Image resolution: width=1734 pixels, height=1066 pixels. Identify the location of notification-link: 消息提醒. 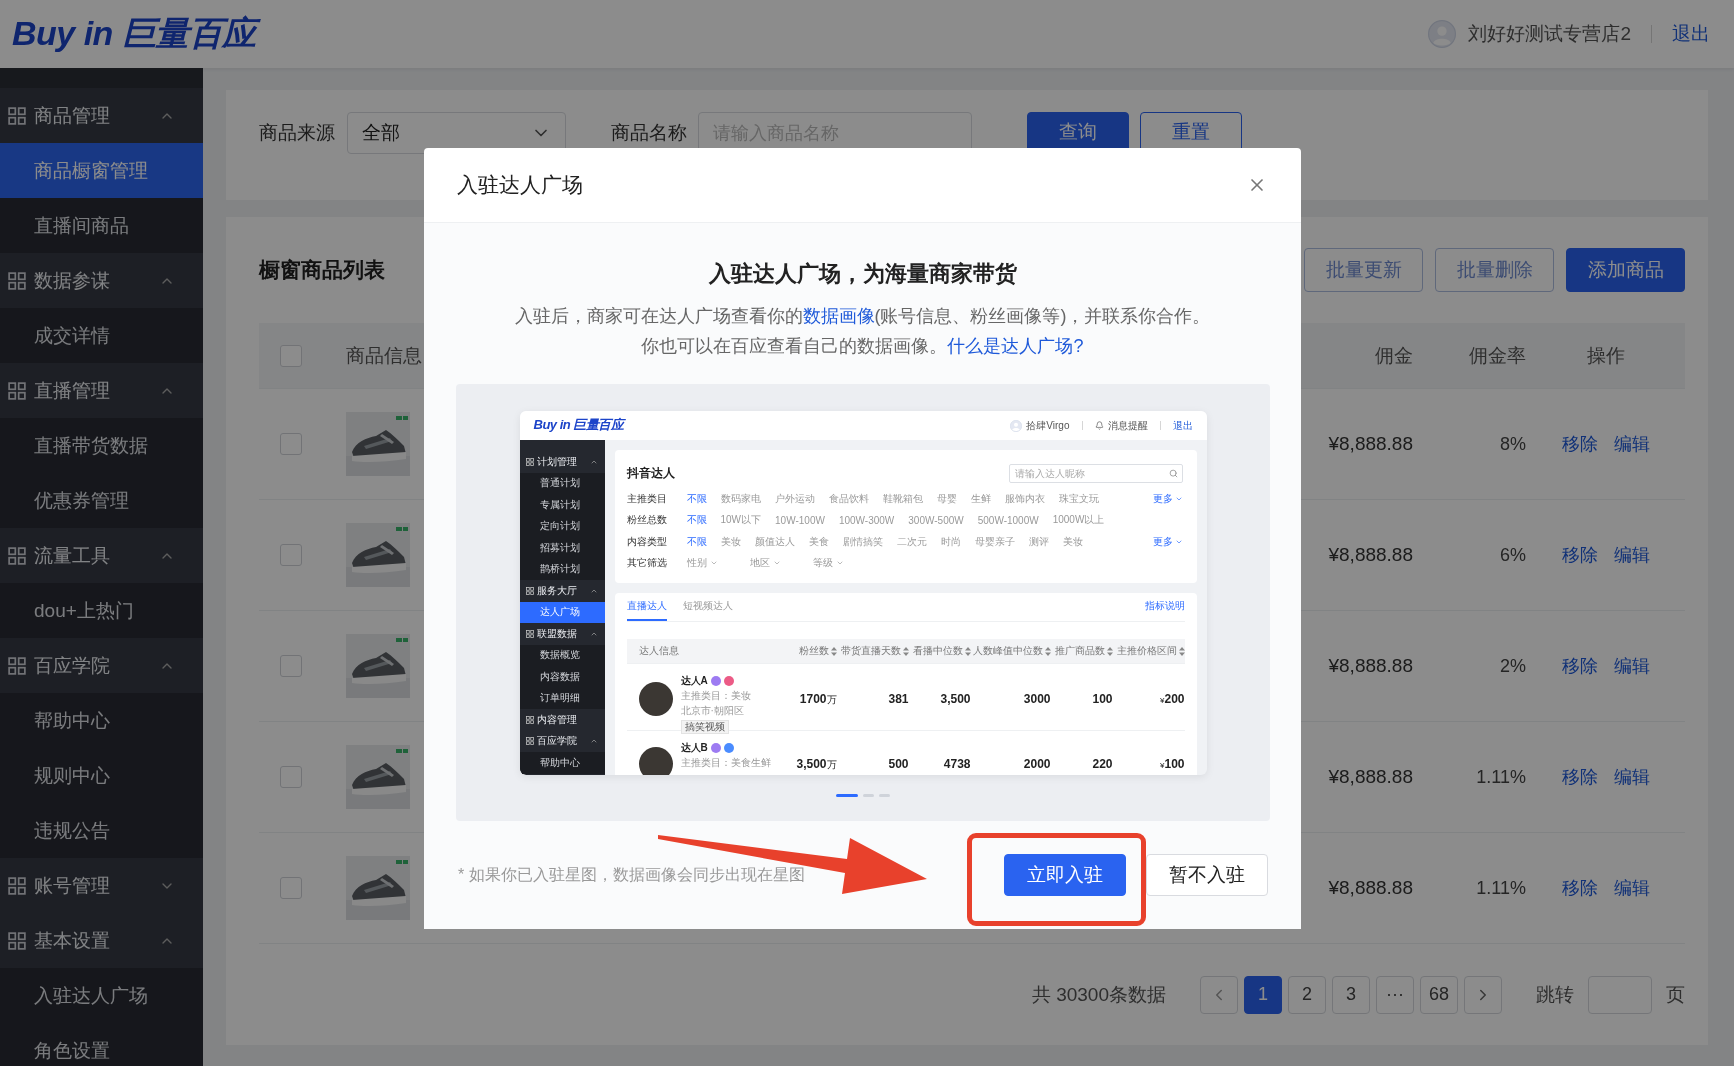
(1127, 425).